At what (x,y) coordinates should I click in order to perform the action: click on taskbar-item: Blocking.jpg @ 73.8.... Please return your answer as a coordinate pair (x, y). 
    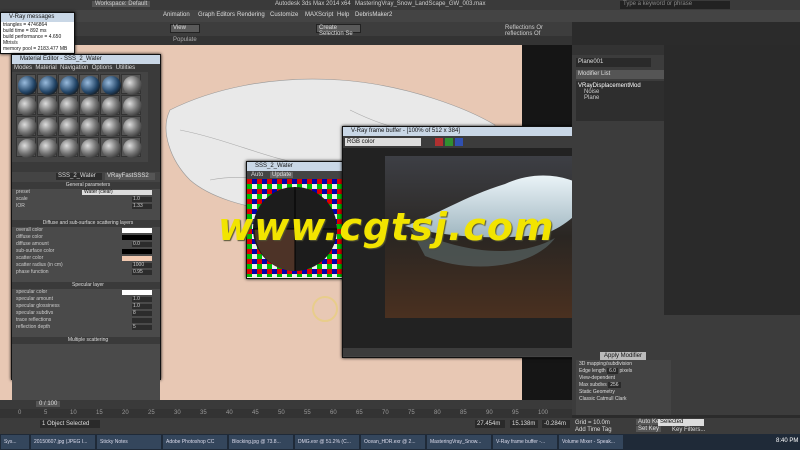
    Looking at the image, I should click on (261, 442).